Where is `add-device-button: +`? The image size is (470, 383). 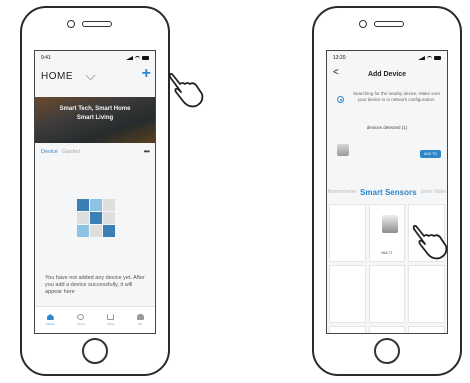
add-device-button: + is located at coordinates (146, 74).